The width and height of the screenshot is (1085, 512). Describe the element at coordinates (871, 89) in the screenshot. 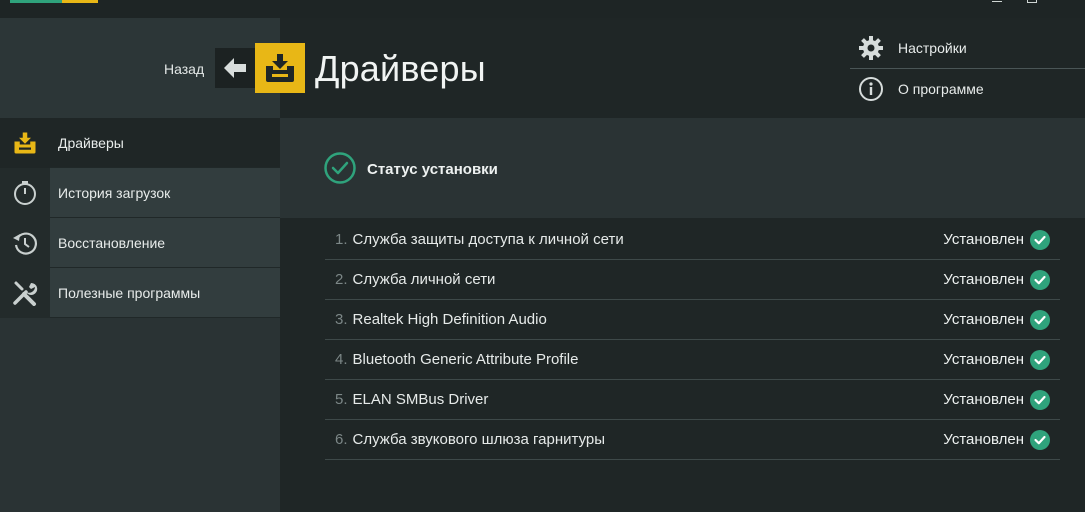

I see `info-icon` at that location.